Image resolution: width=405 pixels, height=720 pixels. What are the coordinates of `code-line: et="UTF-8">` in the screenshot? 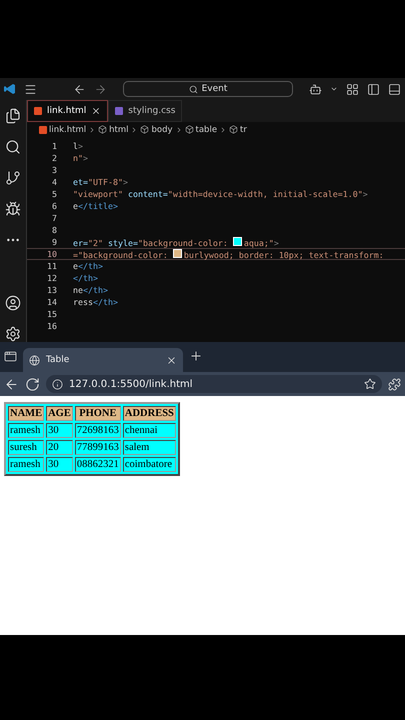 It's located at (100, 182).